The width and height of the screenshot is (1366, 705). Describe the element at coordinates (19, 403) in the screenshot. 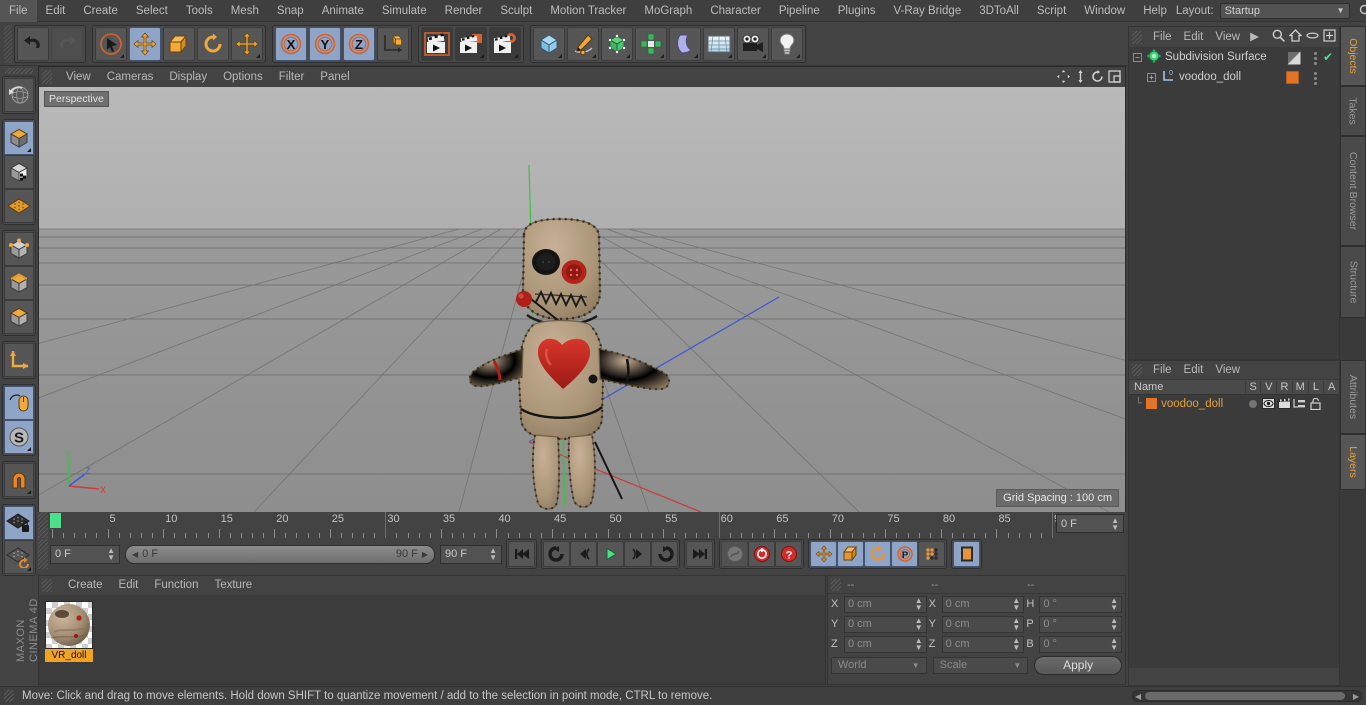

I see `viewport-solo-mouse-icon` at that location.